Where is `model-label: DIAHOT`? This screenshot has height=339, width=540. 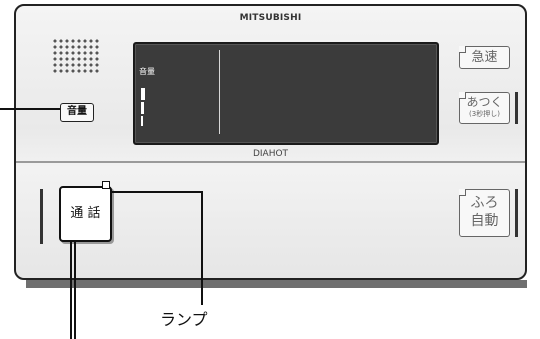 model-label: DIAHOT is located at coordinates (270, 154).